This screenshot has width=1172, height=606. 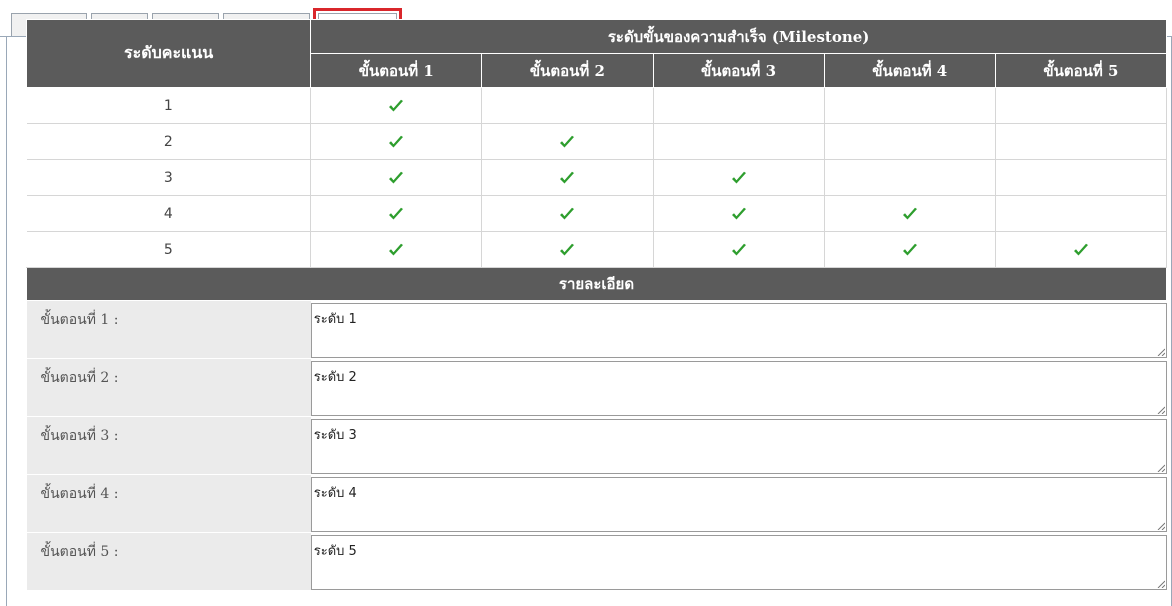 What do you see at coordinates (169, 213) in the screenshot?
I see `level-cell: 4` at bounding box center [169, 213].